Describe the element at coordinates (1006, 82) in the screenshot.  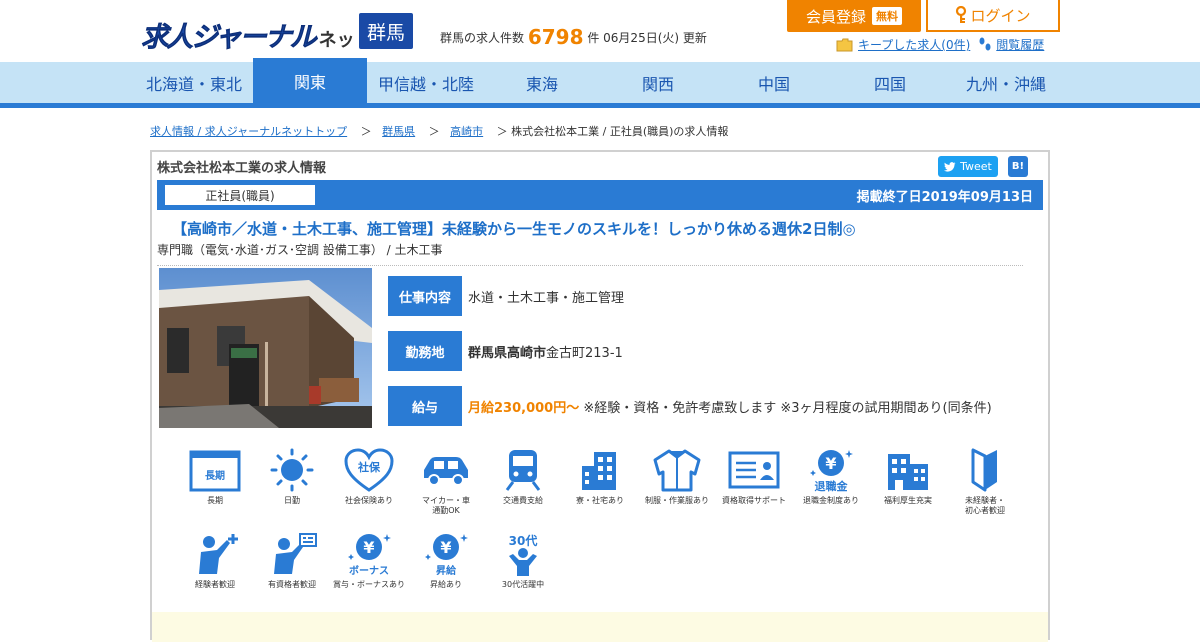
I see `nav-item-kyushu-okinawa: 九州・沖縄` at that location.